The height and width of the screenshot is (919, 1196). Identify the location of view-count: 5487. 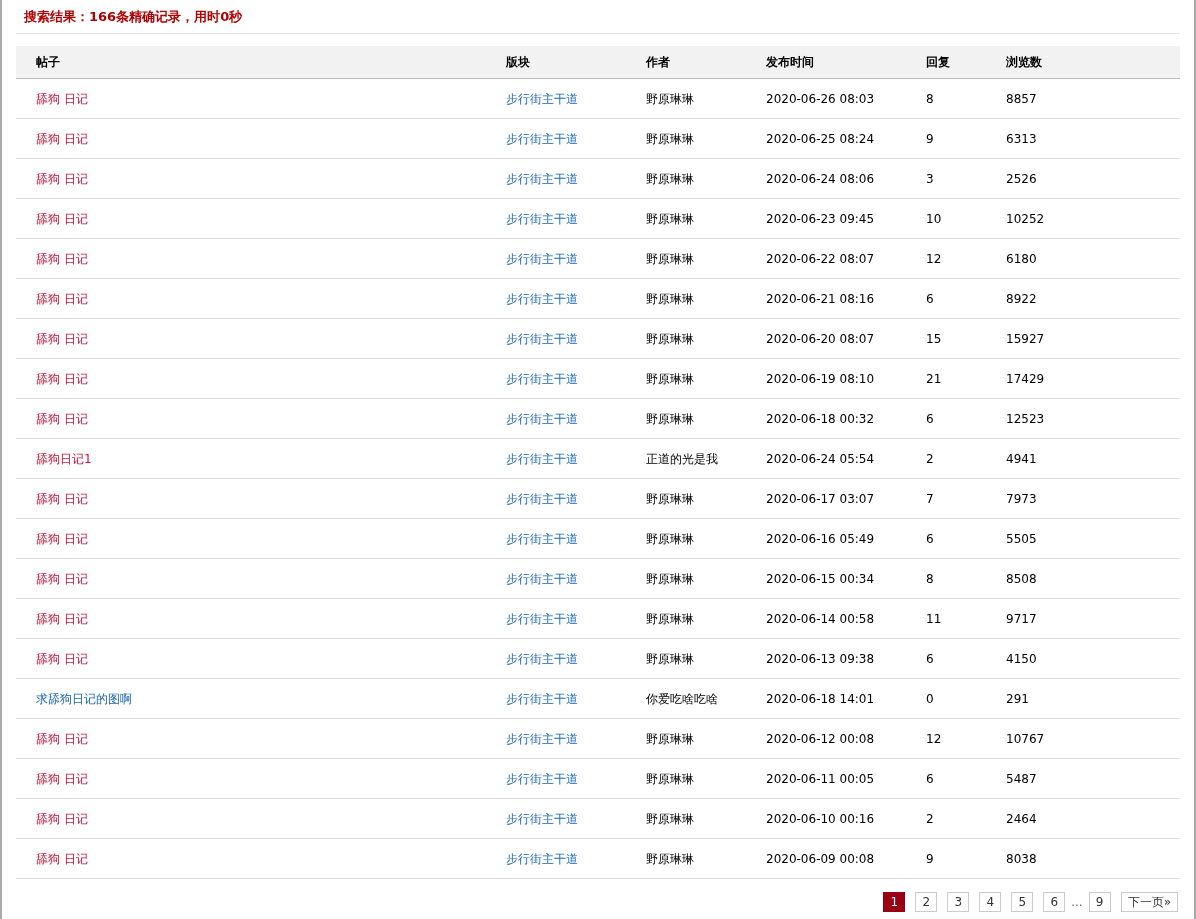
(1021, 778).